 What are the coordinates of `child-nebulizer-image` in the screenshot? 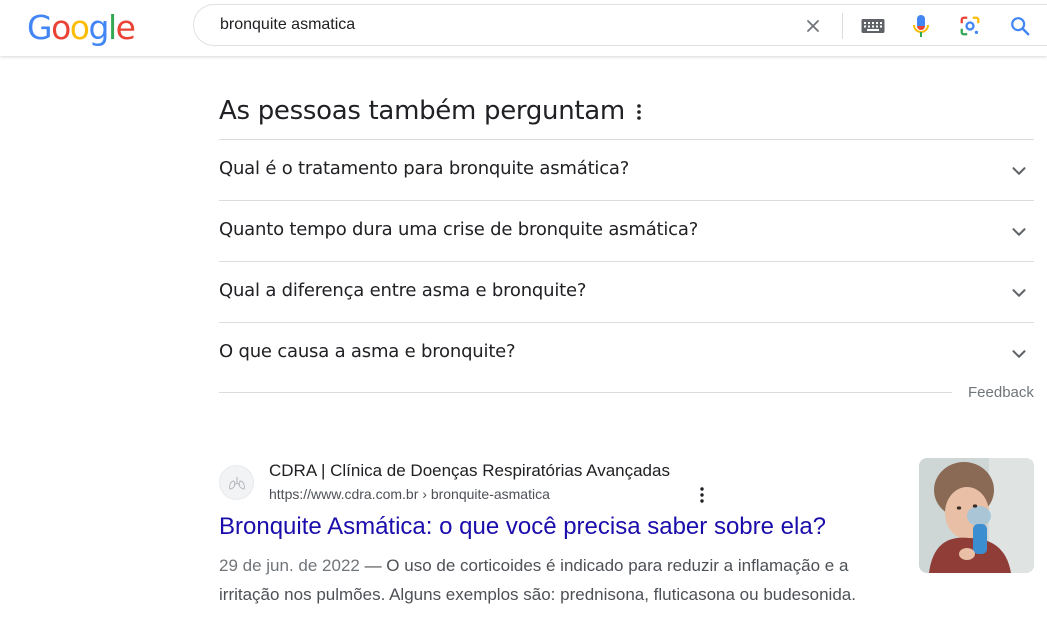 It's located at (976, 515).